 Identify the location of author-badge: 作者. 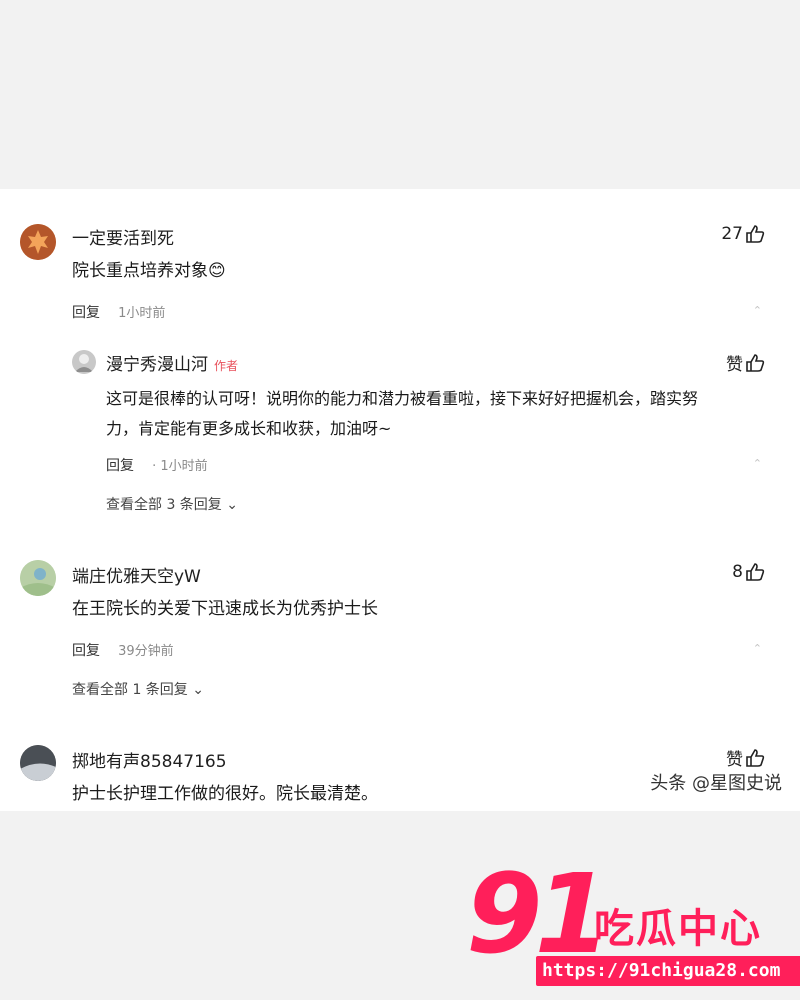
(226, 366).